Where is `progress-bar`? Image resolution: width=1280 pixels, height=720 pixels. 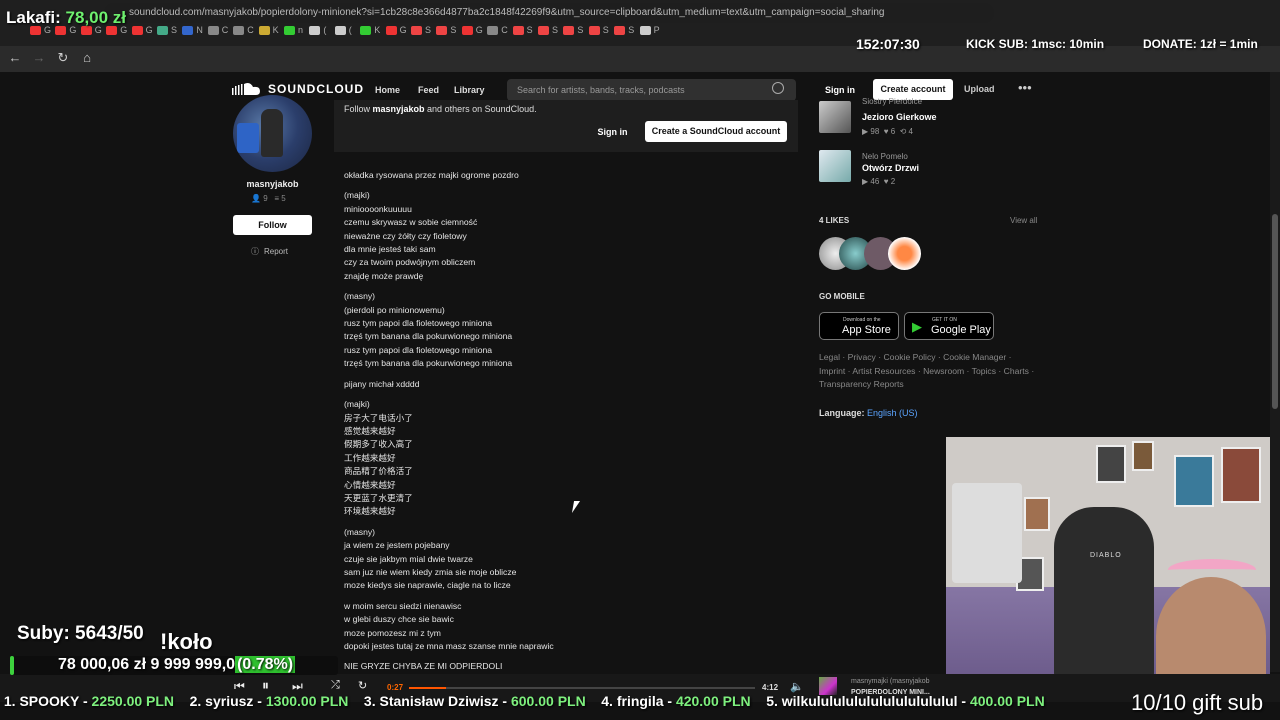
progress-bar is located at coordinates (582, 688).